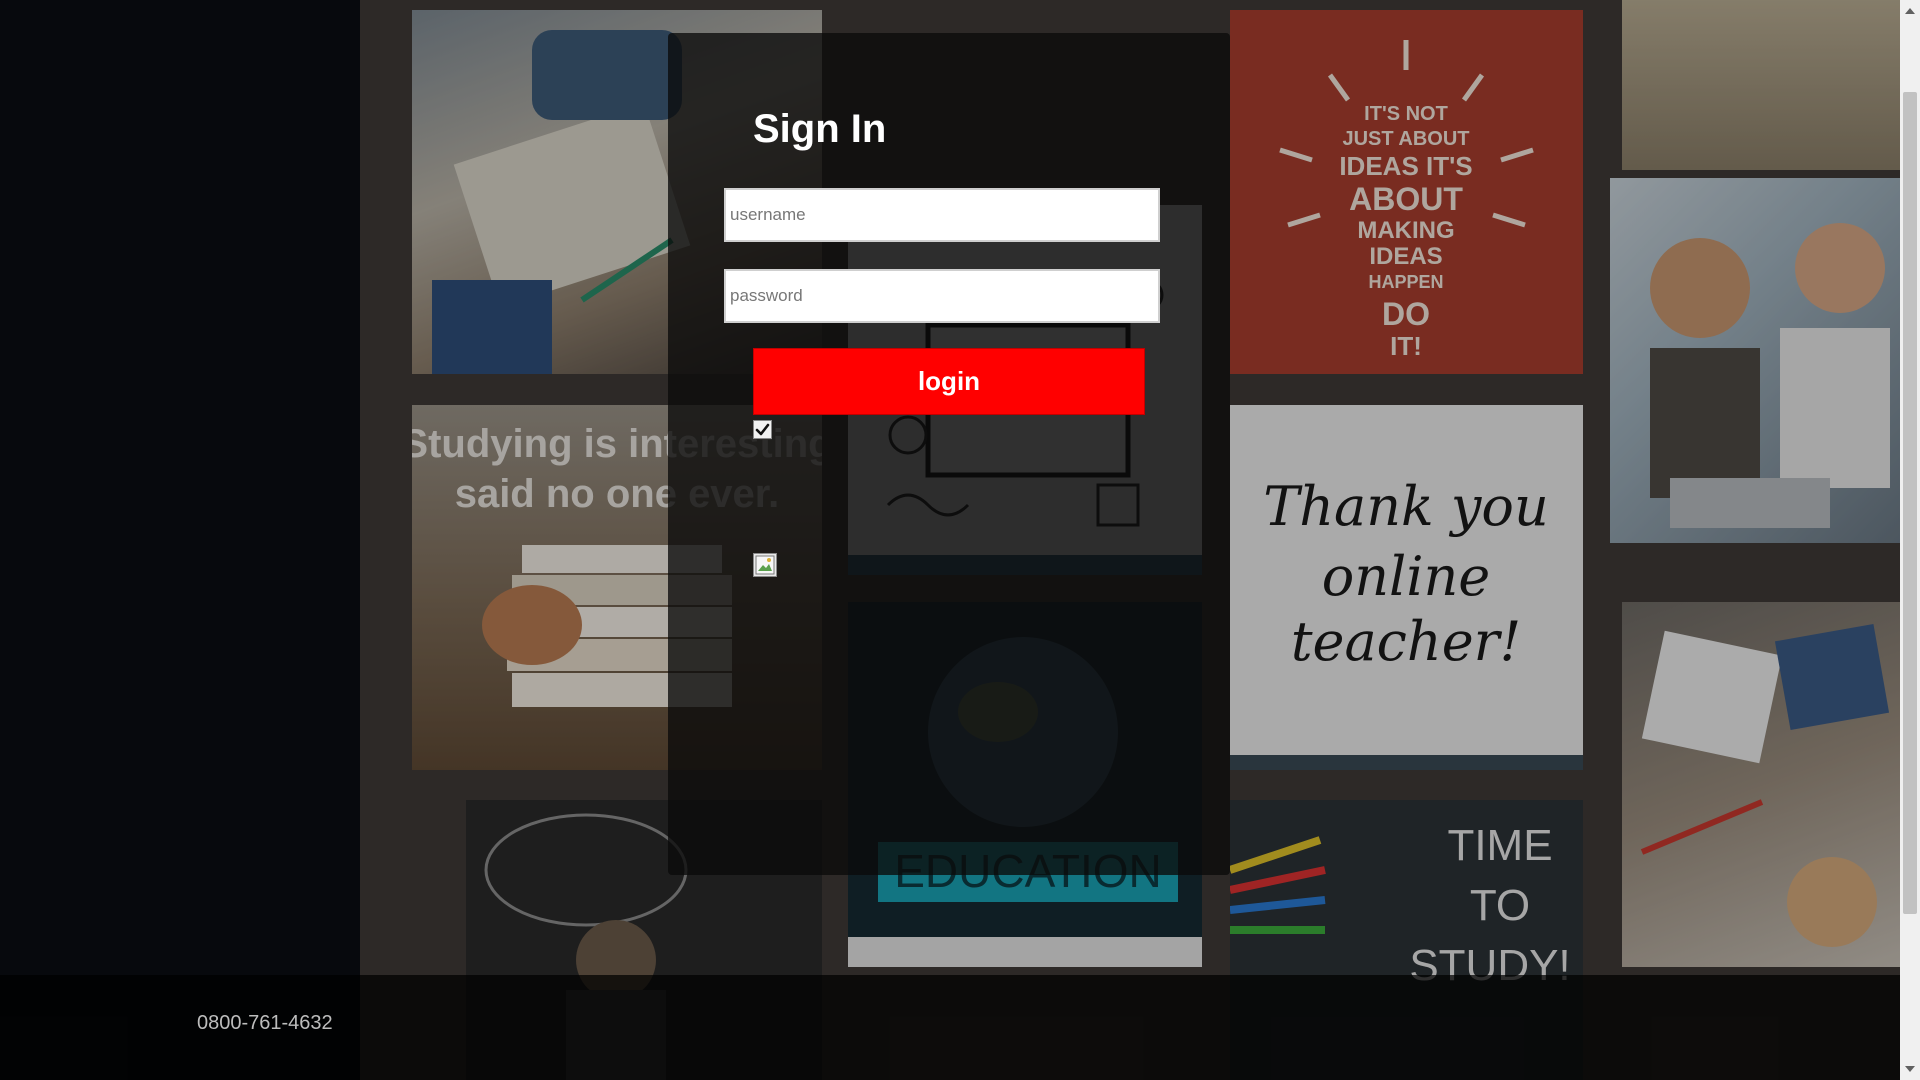 Image resolution: width=1920 pixels, height=1080 pixels. What do you see at coordinates (1405, 230) in the screenshot?
I see `svg-text: MAKING` at bounding box center [1405, 230].